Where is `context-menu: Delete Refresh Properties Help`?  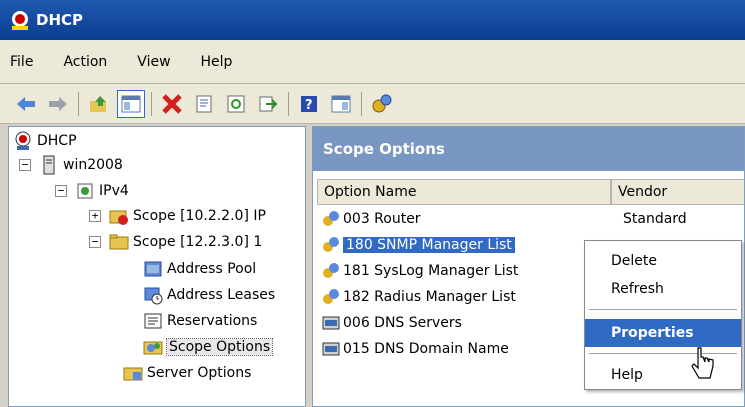 context-menu: Delete Refresh Properties Help is located at coordinates (663, 315).